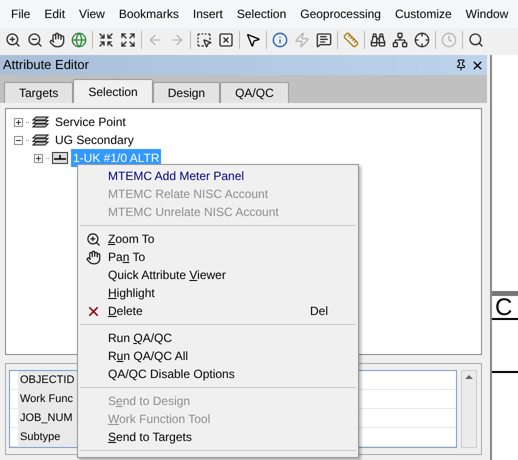  I want to click on map-label: C, so click(503, 308).